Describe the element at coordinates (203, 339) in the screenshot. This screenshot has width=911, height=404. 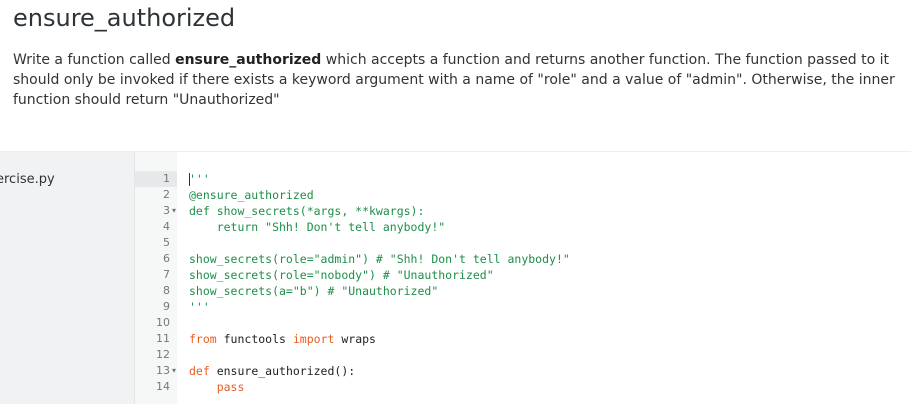
I see `code-token: from` at that location.